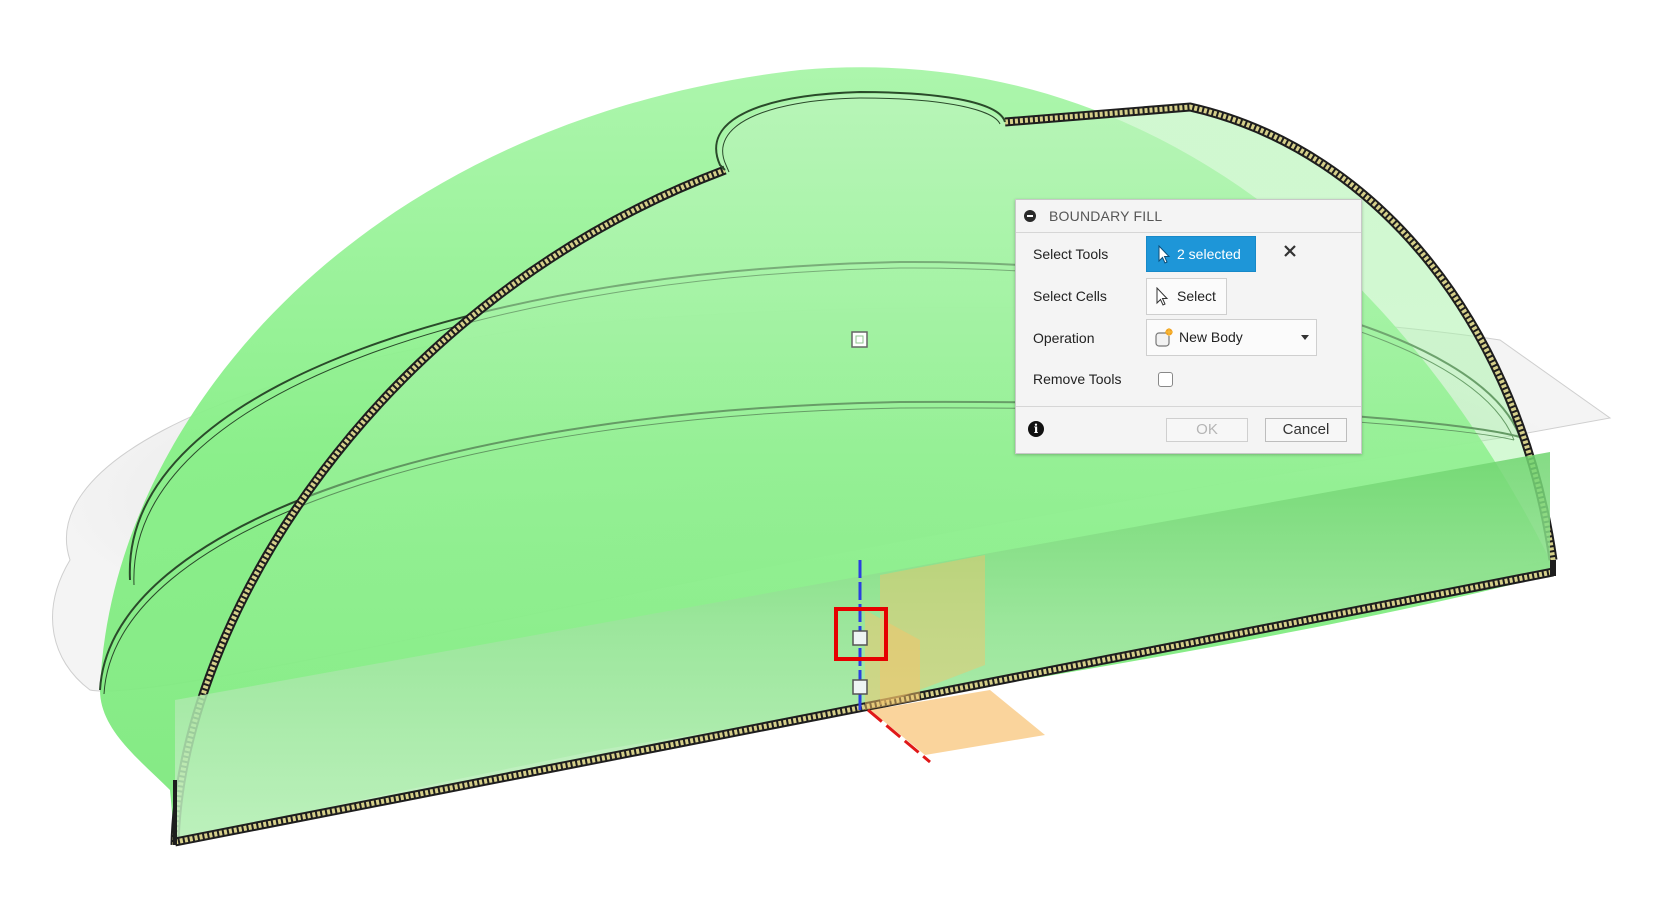 This screenshot has height=898, width=1671. I want to click on remove-tools-label: Remove Tools, so click(1077, 379).